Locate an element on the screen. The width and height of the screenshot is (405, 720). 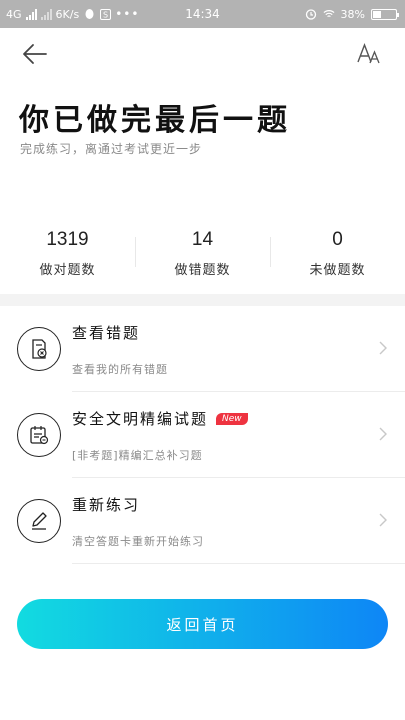
stat-label: 做错题数 is located at coordinates (202, 270).